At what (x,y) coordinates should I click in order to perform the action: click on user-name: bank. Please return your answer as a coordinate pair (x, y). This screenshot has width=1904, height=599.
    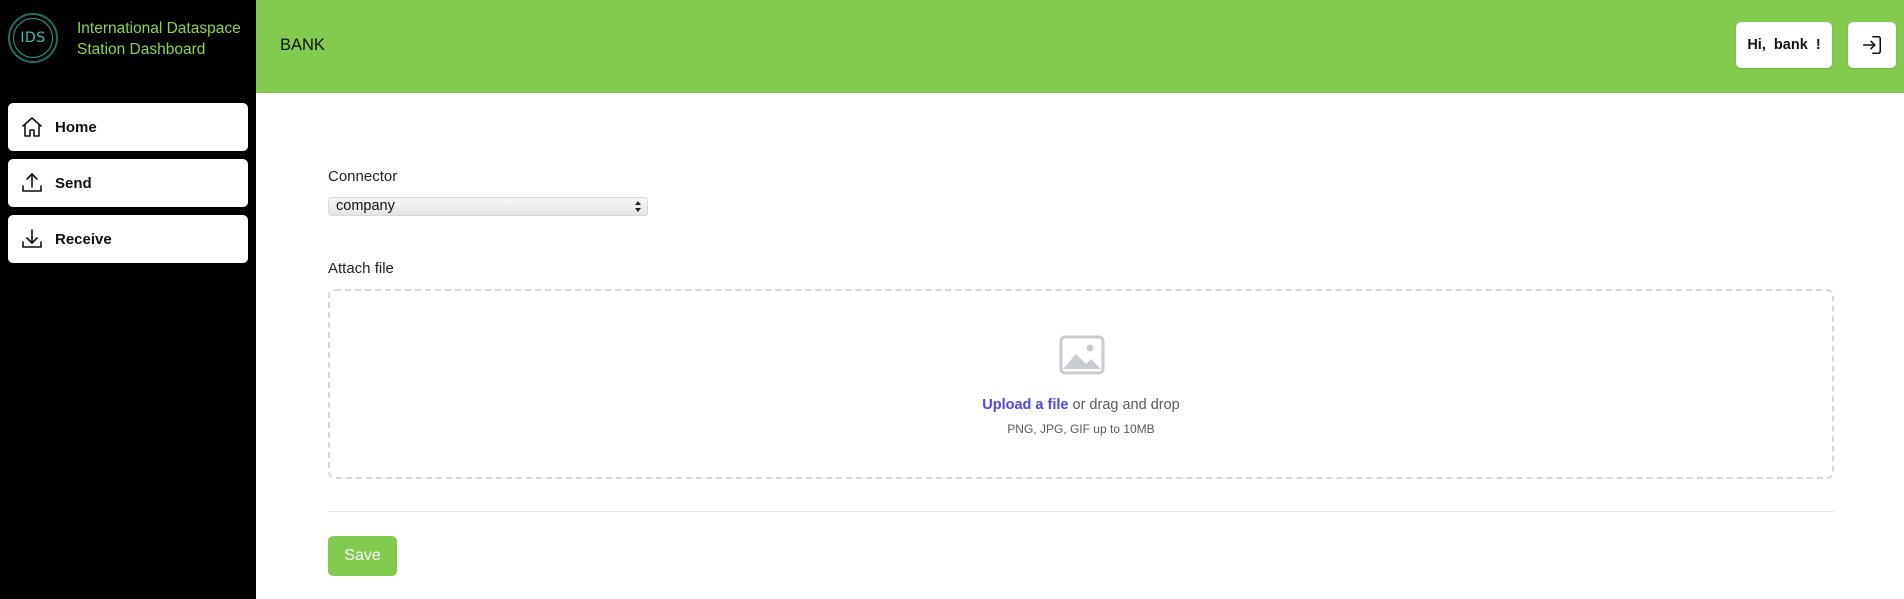
    Looking at the image, I should click on (1790, 45).